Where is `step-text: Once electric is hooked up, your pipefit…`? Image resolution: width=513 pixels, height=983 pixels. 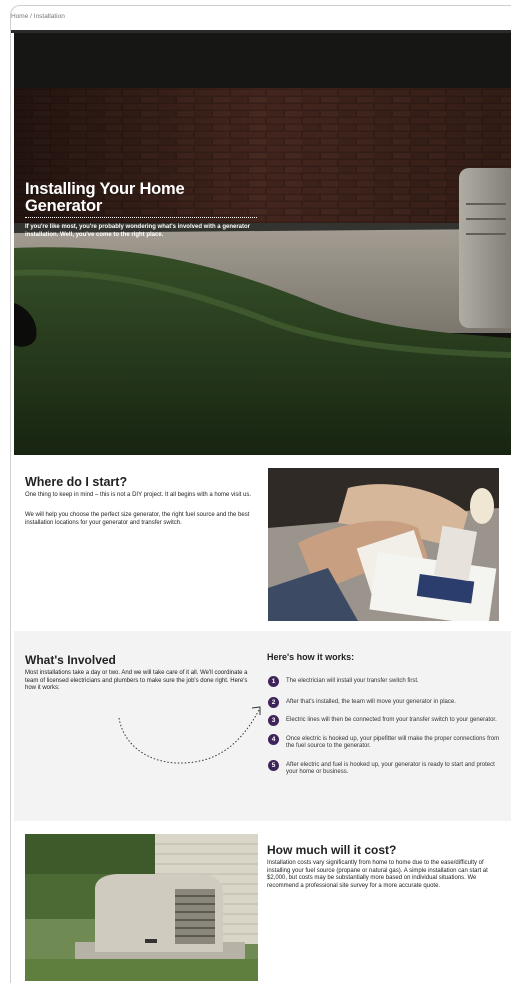 step-text: Once electric is hooked up, your pipefit… is located at coordinates (393, 742).